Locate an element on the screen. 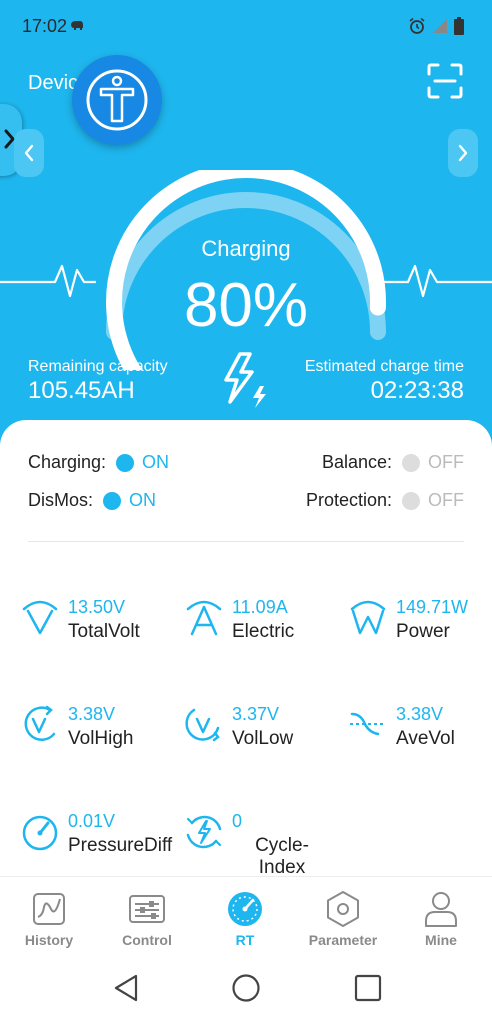  dismos-flag: DisMos: ON is located at coordinates (92, 500).